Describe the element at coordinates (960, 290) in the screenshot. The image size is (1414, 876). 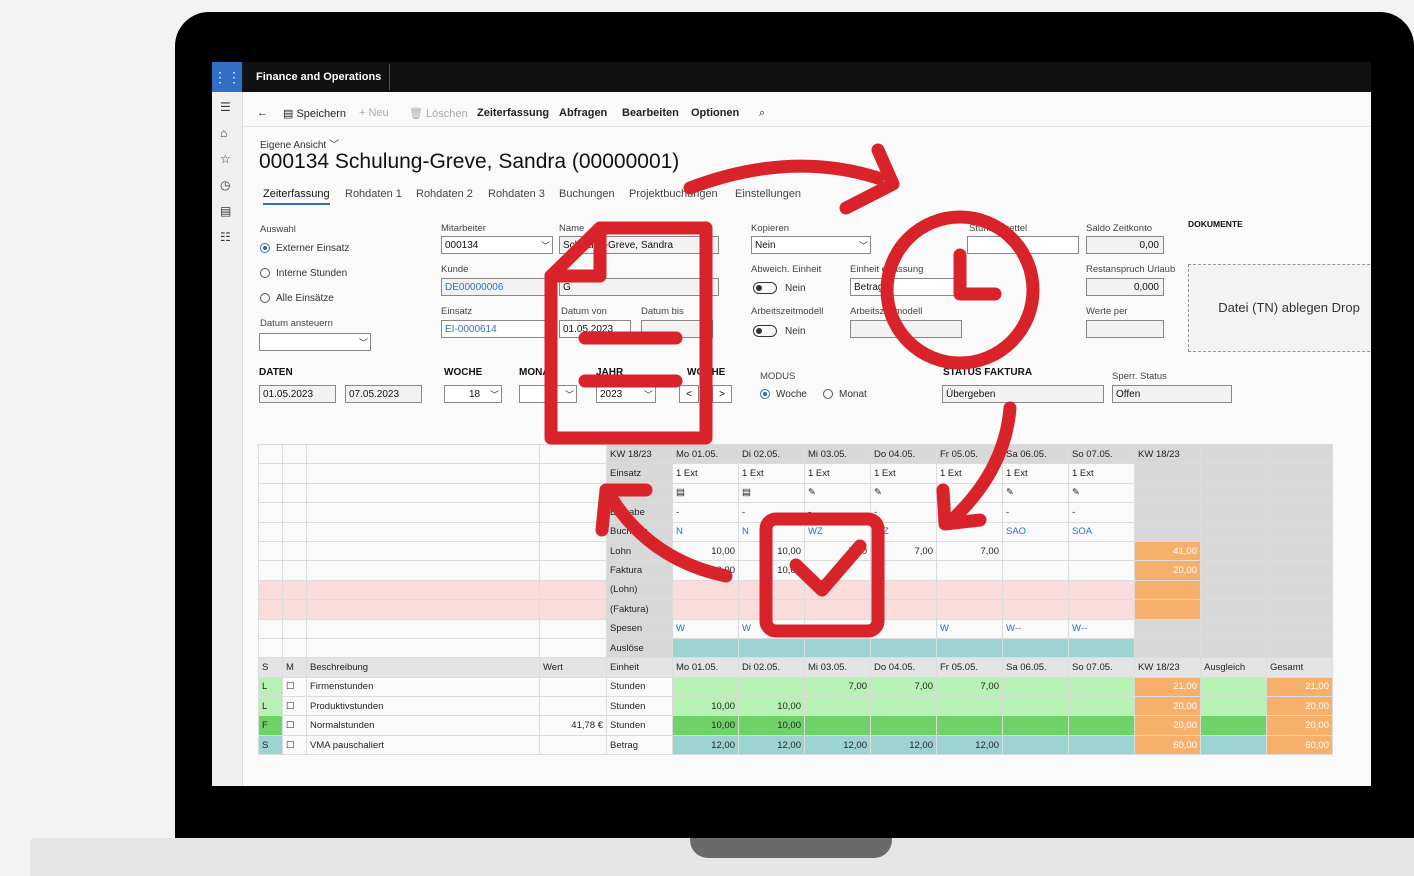
I see `clock-icon` at that location.